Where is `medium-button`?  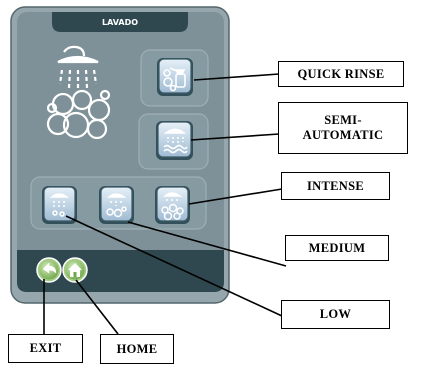 medium-button is located at coordinates (116, 205).